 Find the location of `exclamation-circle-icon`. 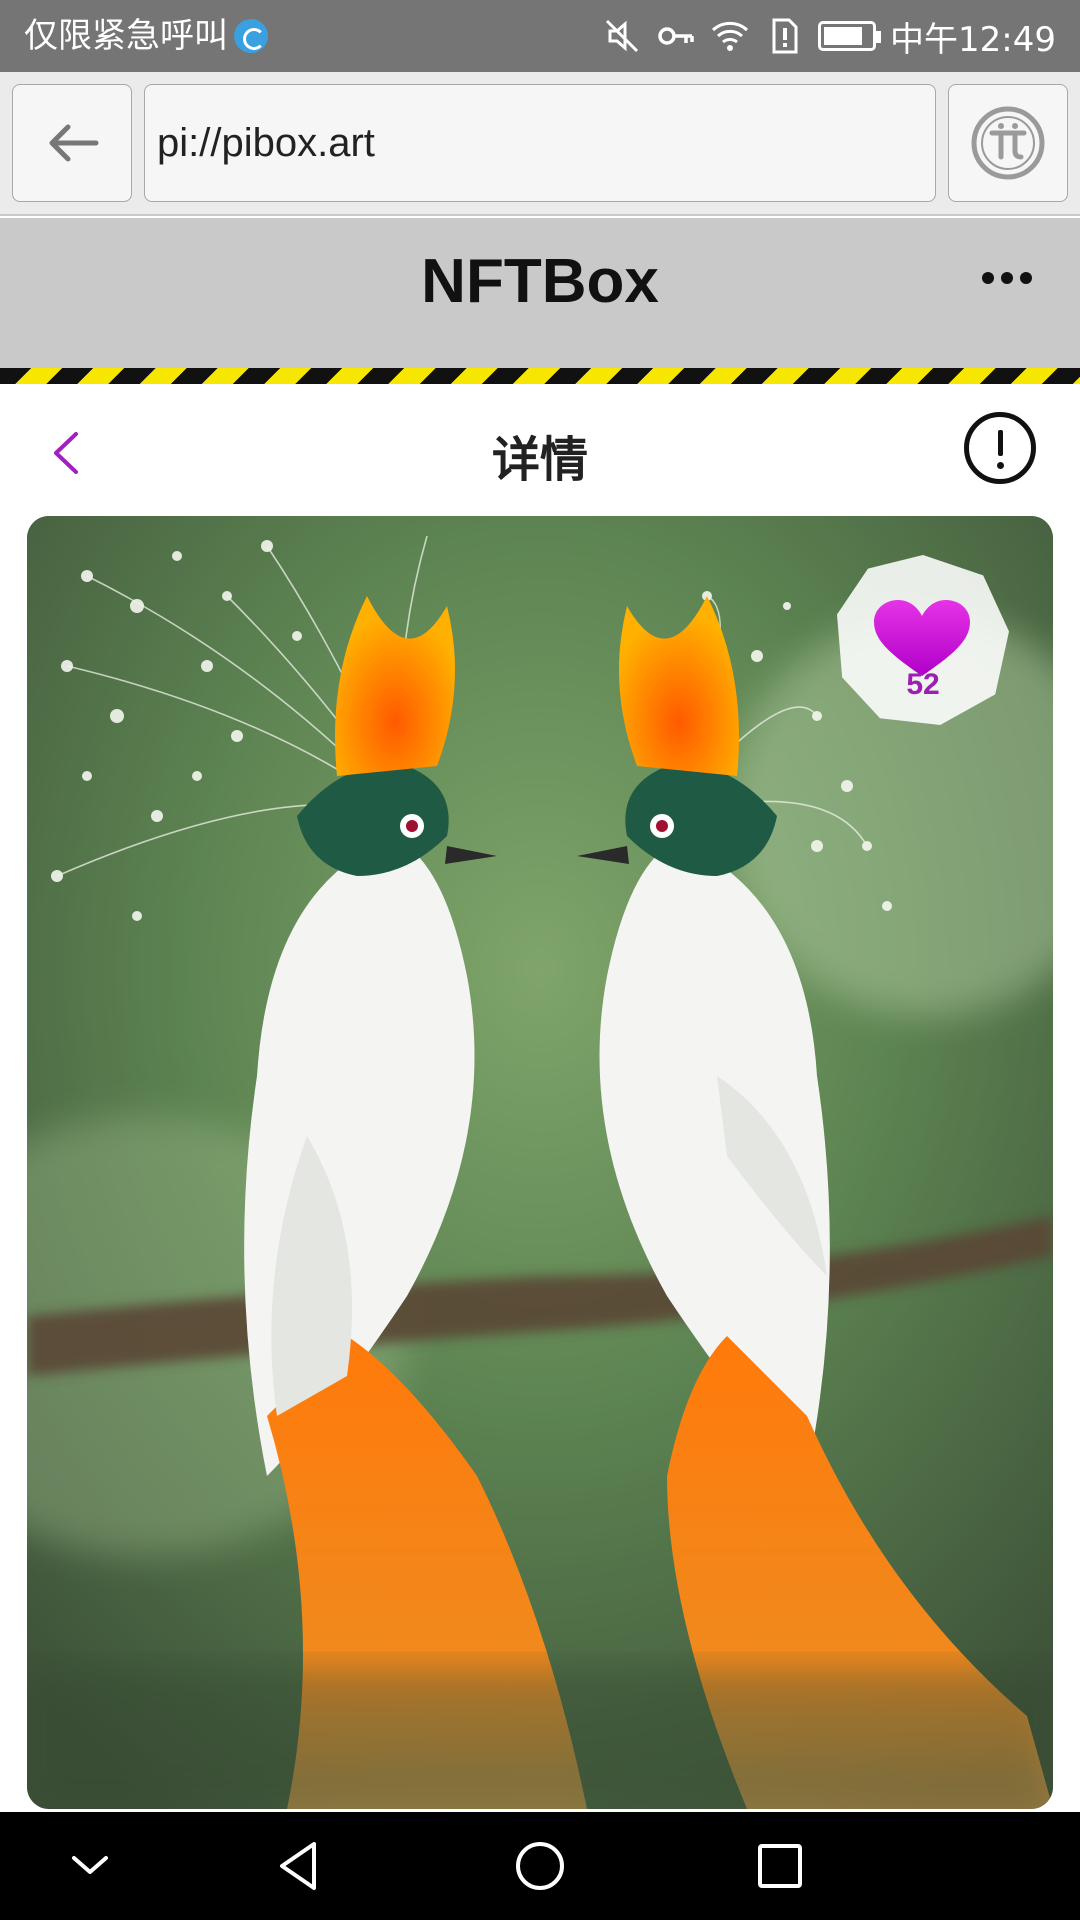

exclamation-circle-icon is located at coordinates (1000, 448).